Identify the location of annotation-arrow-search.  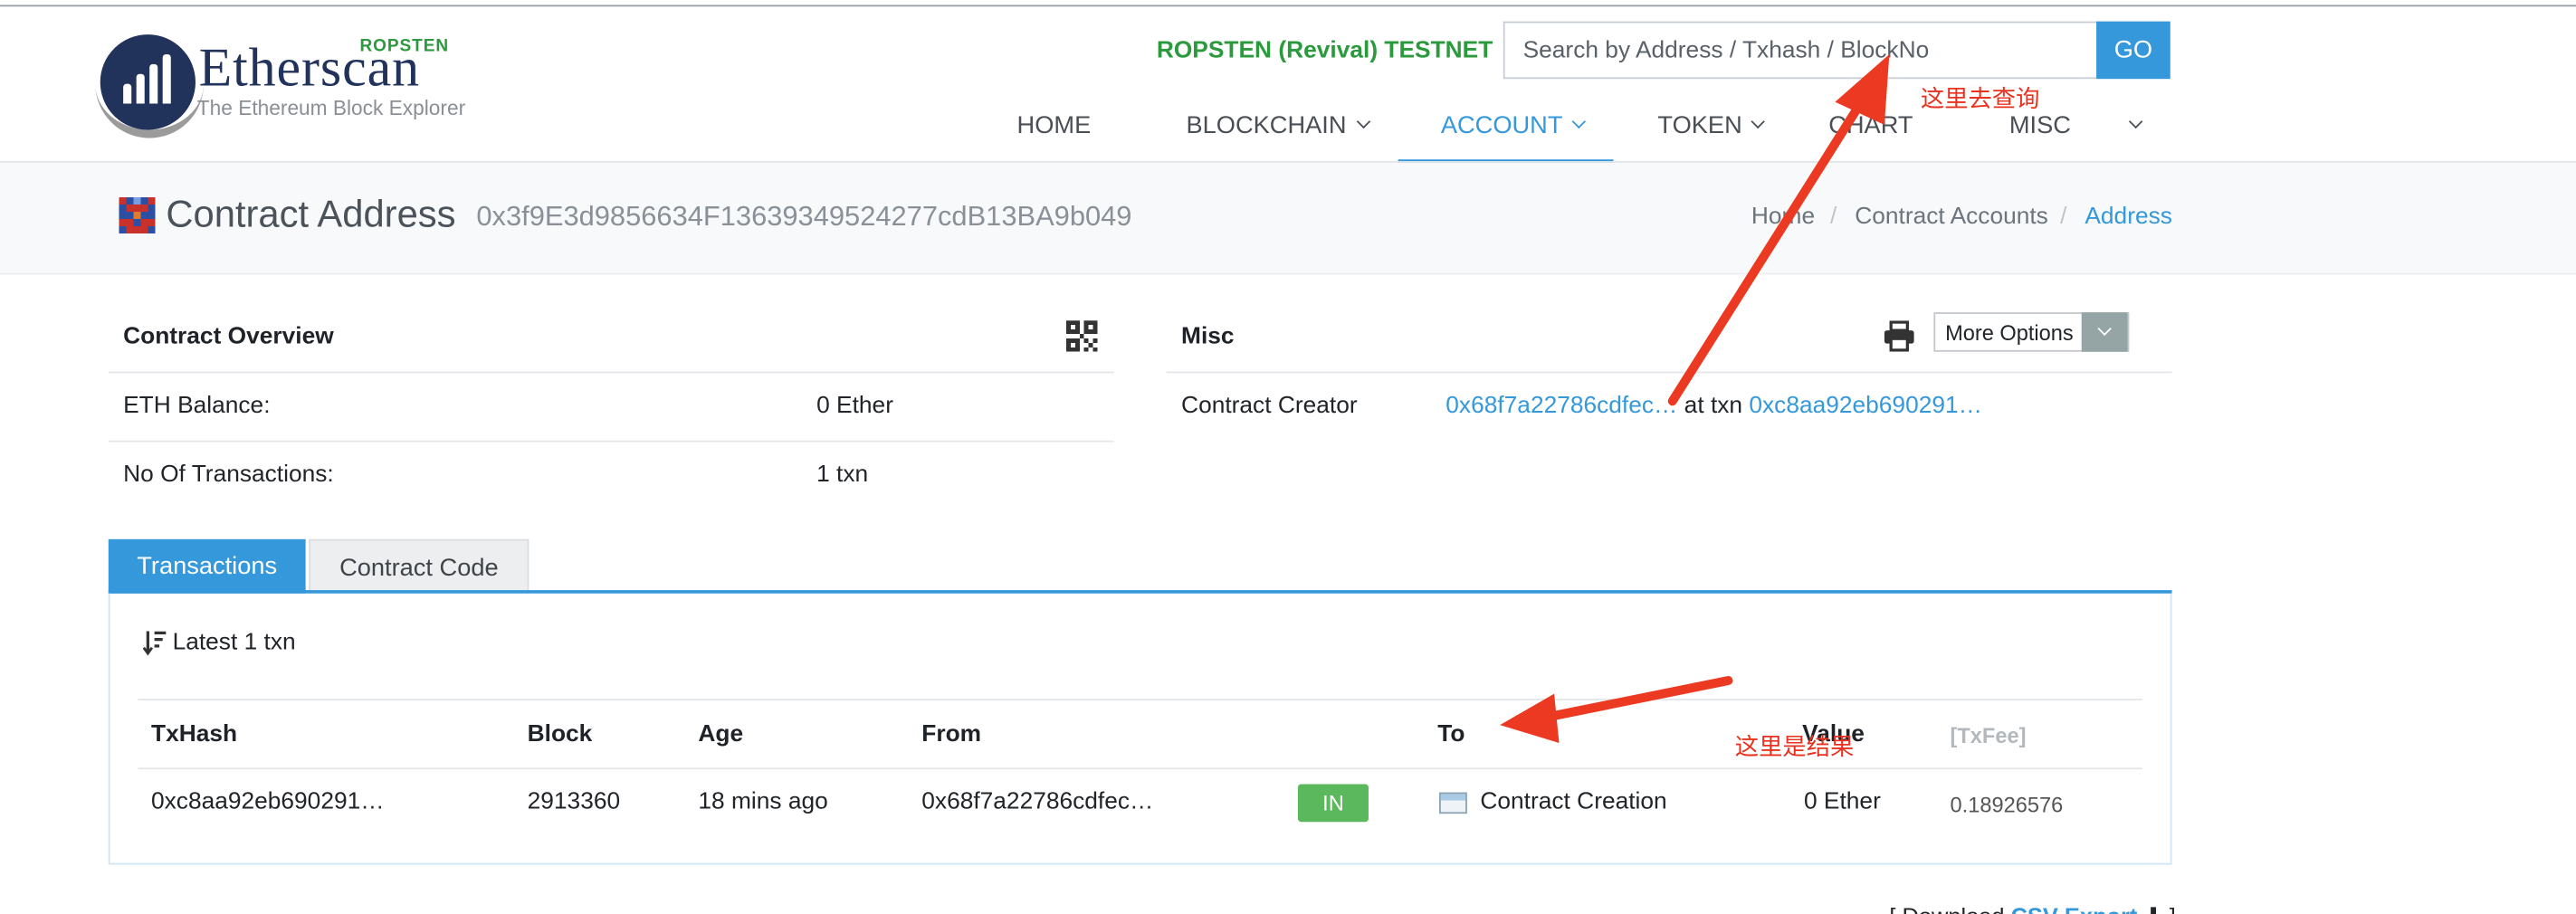
(1778, 229).